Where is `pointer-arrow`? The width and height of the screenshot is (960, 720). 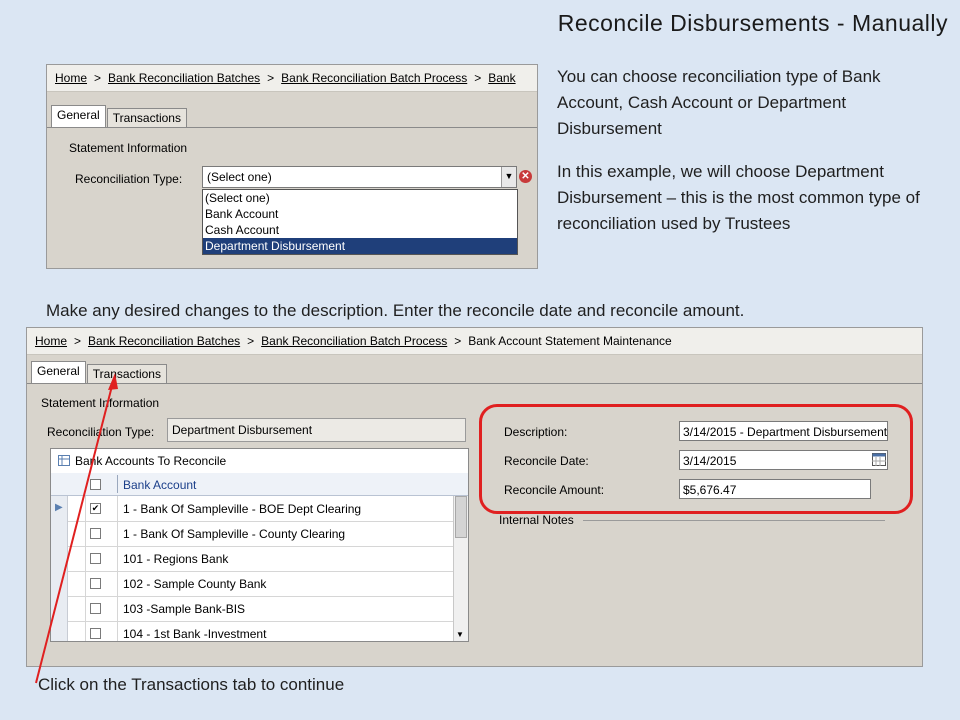 pointer-arrow is located at coordinates (76, 528).